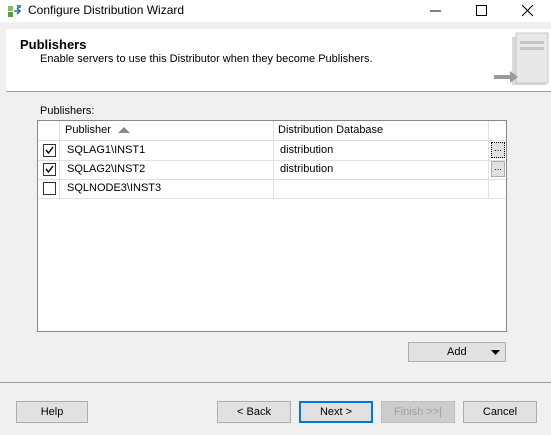  What do you see at coordinates (52, 412) in the screenshot?
I see `help-button: Help` at bounding box center [52, 412].